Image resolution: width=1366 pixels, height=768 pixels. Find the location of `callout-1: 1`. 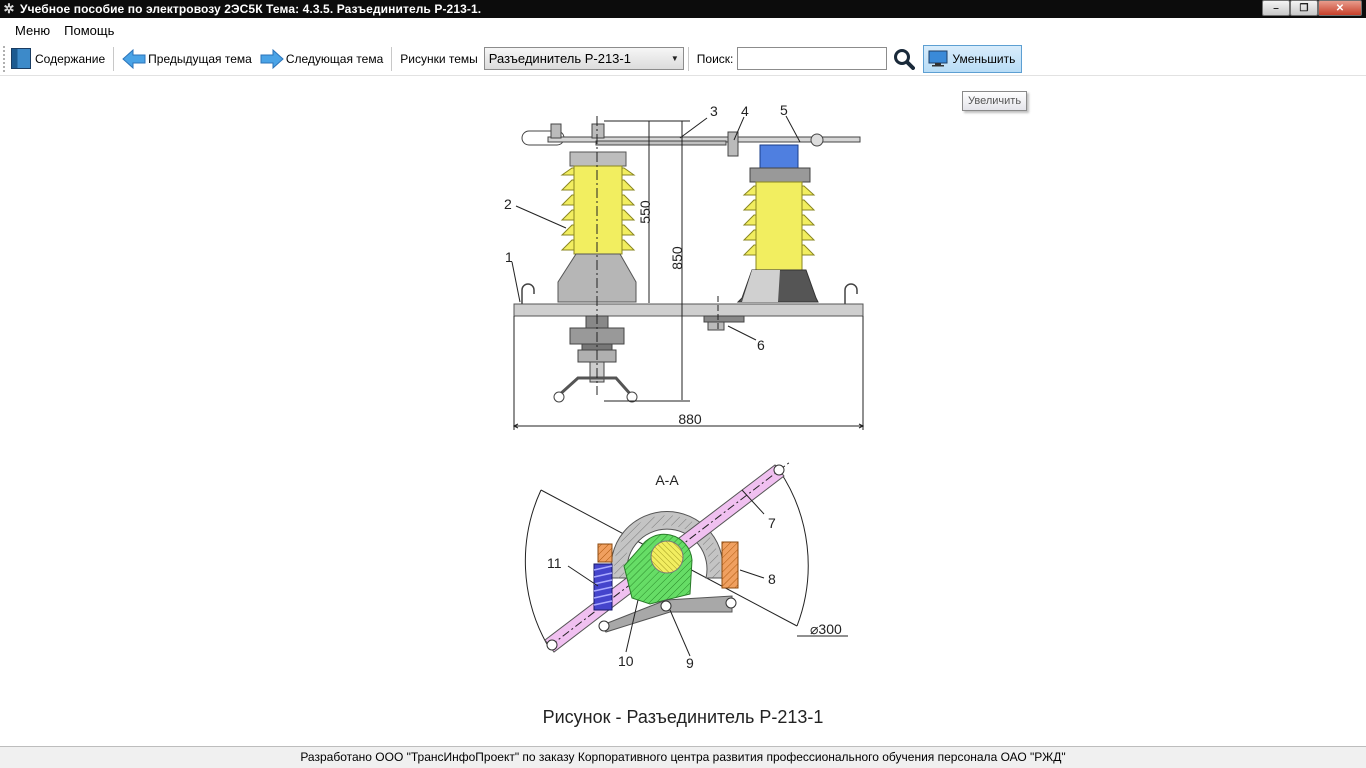

callout-1: 1 is located at coordinates (509, 257).